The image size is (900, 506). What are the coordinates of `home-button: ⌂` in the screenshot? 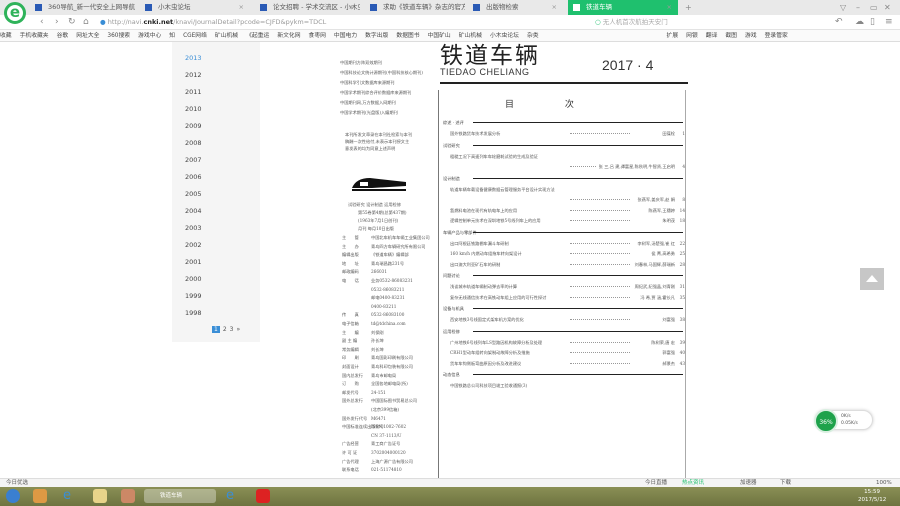 It's located at (86, 22).